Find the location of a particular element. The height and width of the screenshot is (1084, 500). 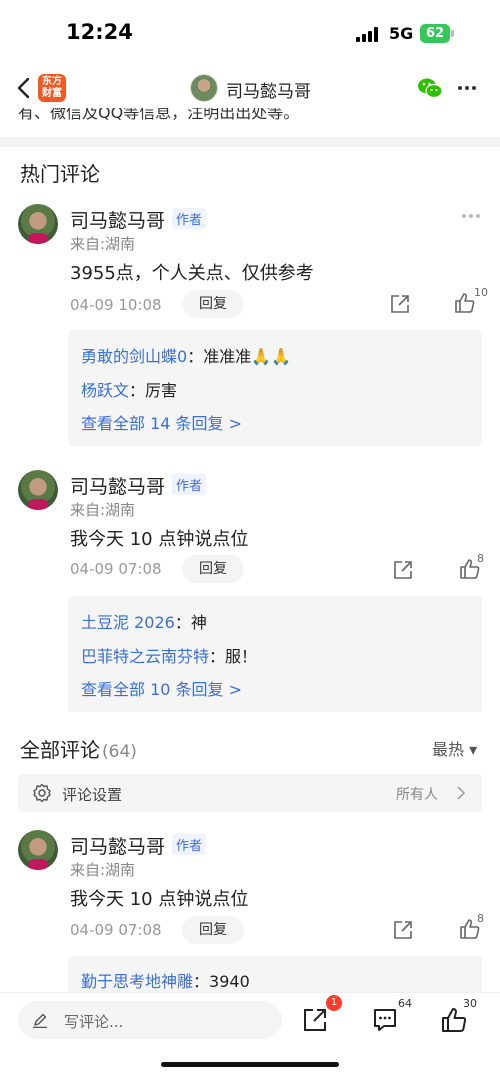

reply-user: 勇敢的剑山蝶0 is located at coordinates (134, 356).